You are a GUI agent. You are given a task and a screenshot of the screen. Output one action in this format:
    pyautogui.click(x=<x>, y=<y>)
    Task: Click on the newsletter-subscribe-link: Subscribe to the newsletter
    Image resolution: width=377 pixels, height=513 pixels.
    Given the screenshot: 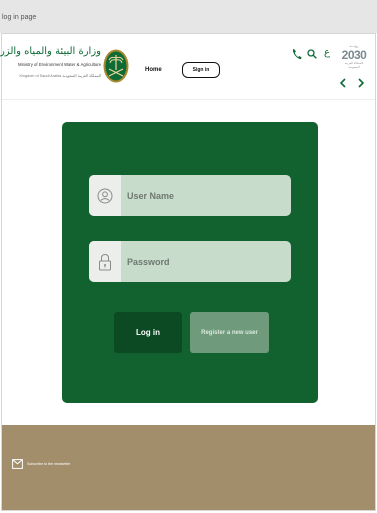 What is the action you would take?
    pyautogui.click(x=48, y=464)
    